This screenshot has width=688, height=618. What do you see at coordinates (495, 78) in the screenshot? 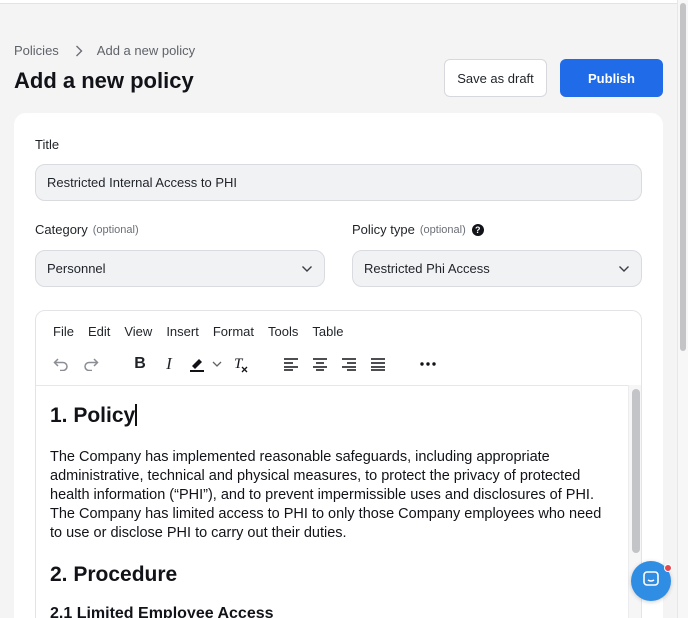
I see `save-as-draft-button: Save as draft` at bounding box center [495, 78].